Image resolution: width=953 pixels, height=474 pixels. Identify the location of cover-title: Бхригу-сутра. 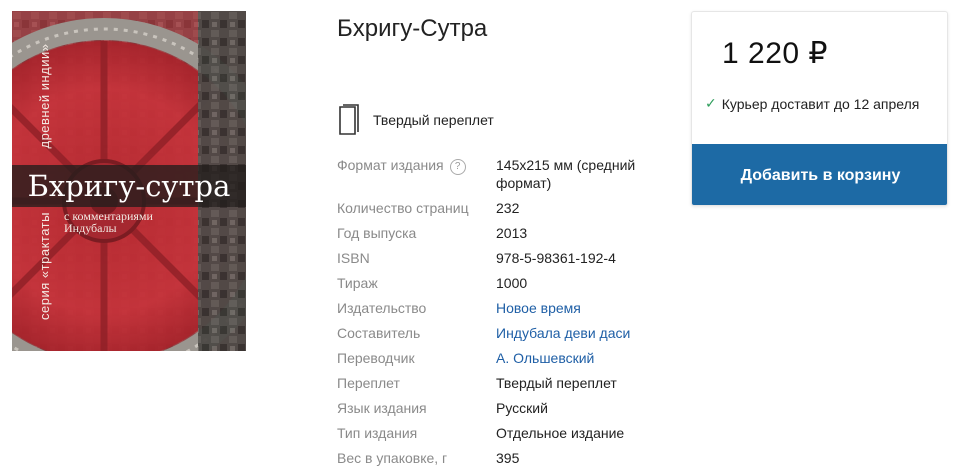
(129, 186).